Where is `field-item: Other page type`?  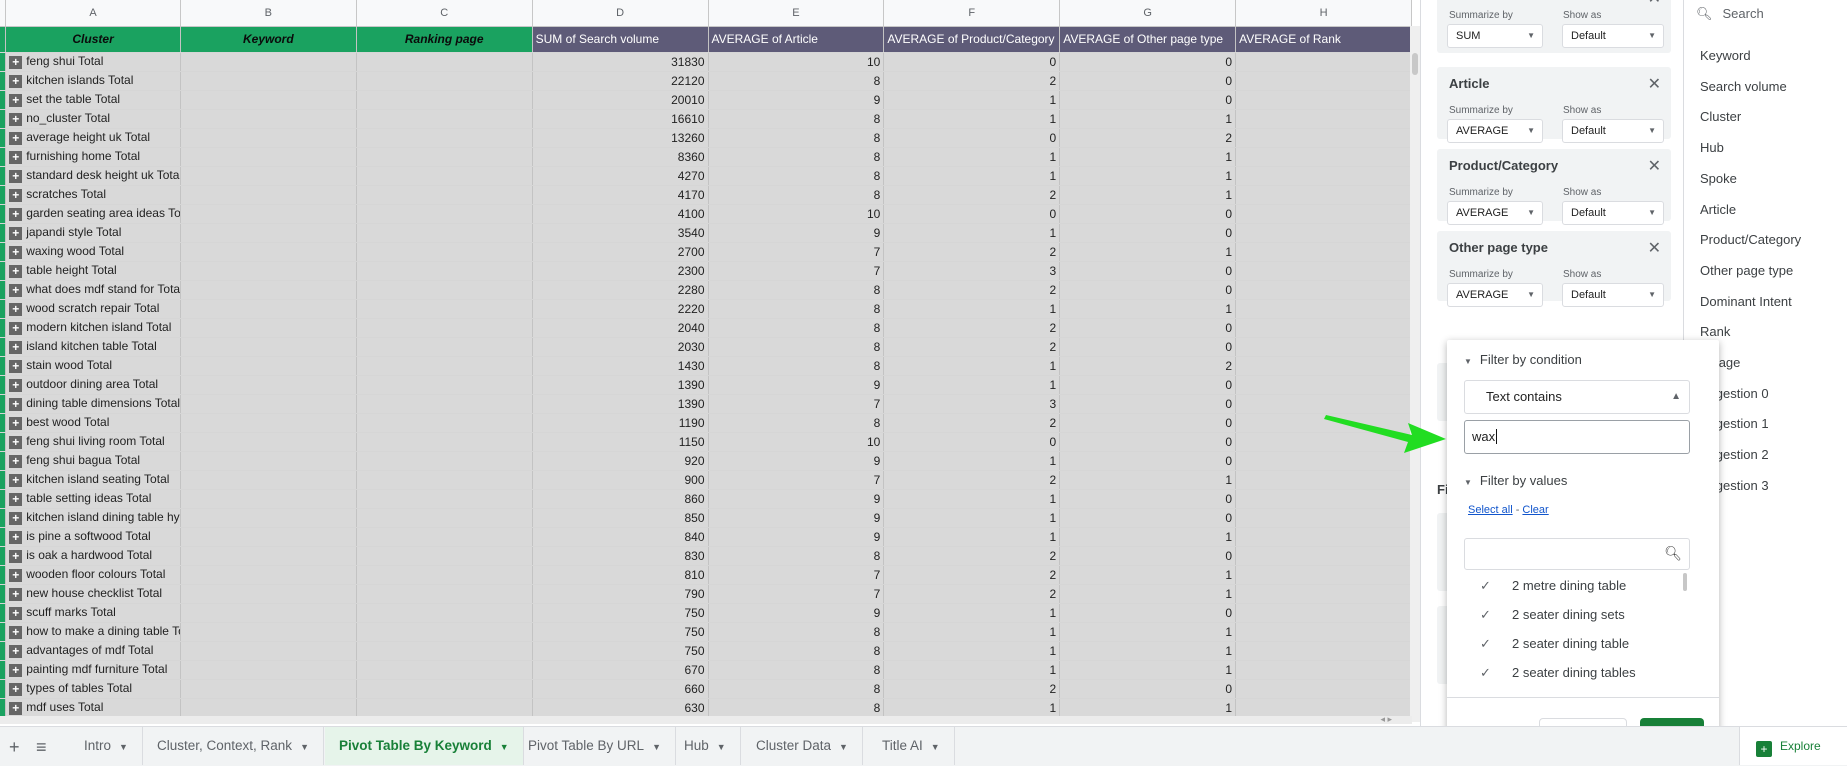
field-item: Other page type is located at coordinates (1746, 270).